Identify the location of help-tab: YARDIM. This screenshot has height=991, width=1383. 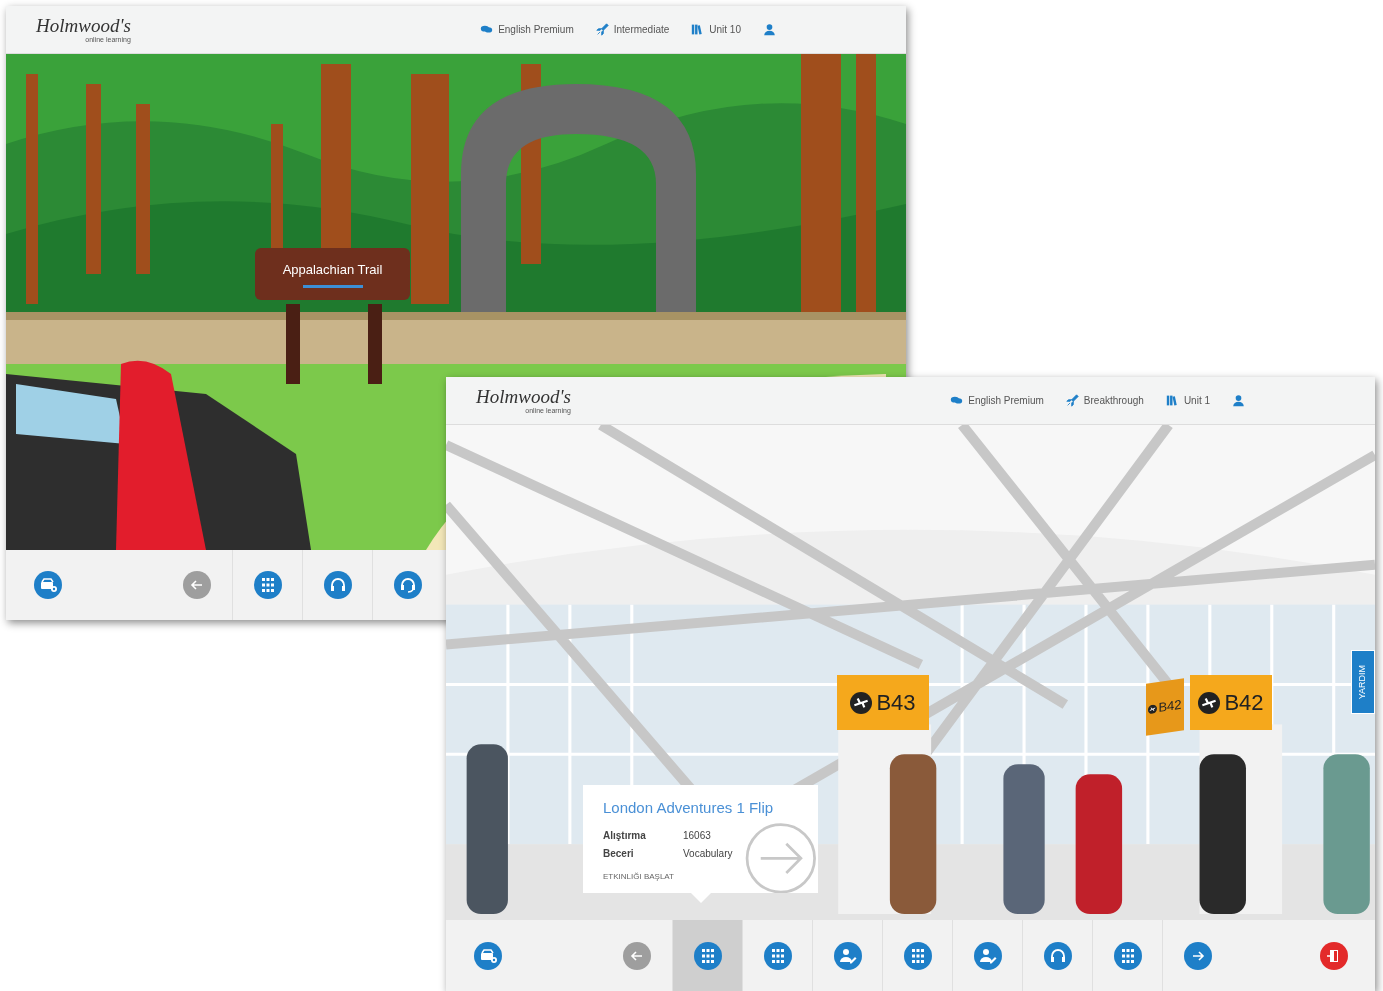
(1363, 682).